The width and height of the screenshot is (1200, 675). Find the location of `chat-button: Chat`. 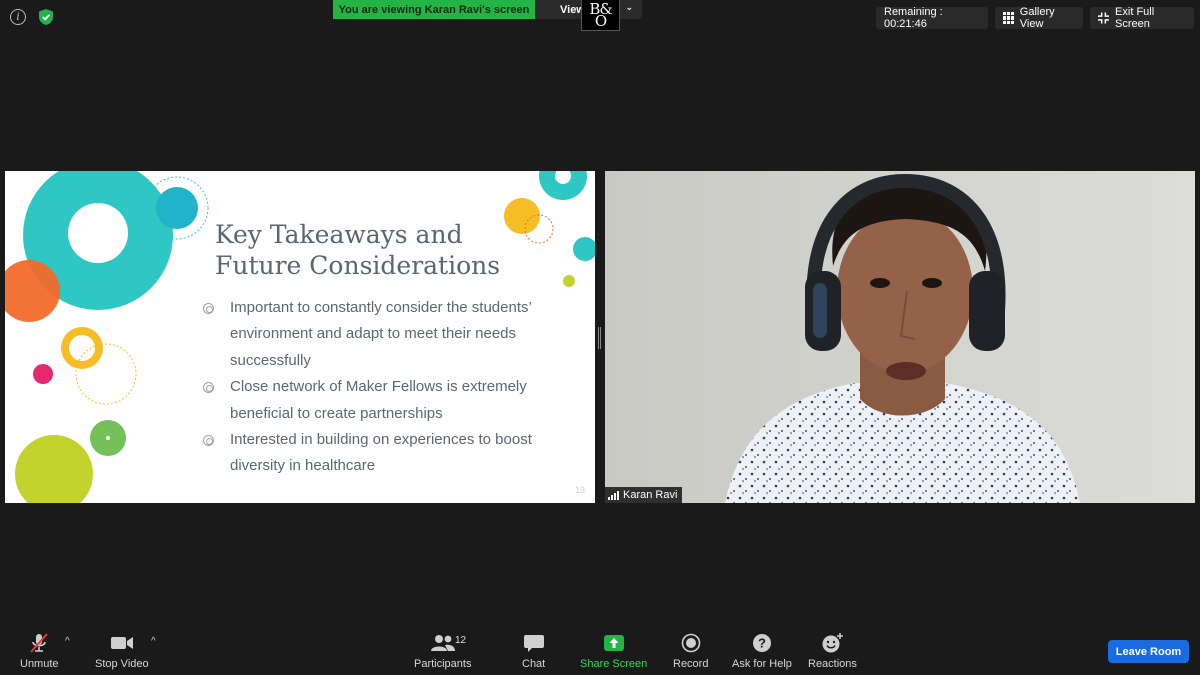

chat-button: Chat is located at coordinates (533, 651).